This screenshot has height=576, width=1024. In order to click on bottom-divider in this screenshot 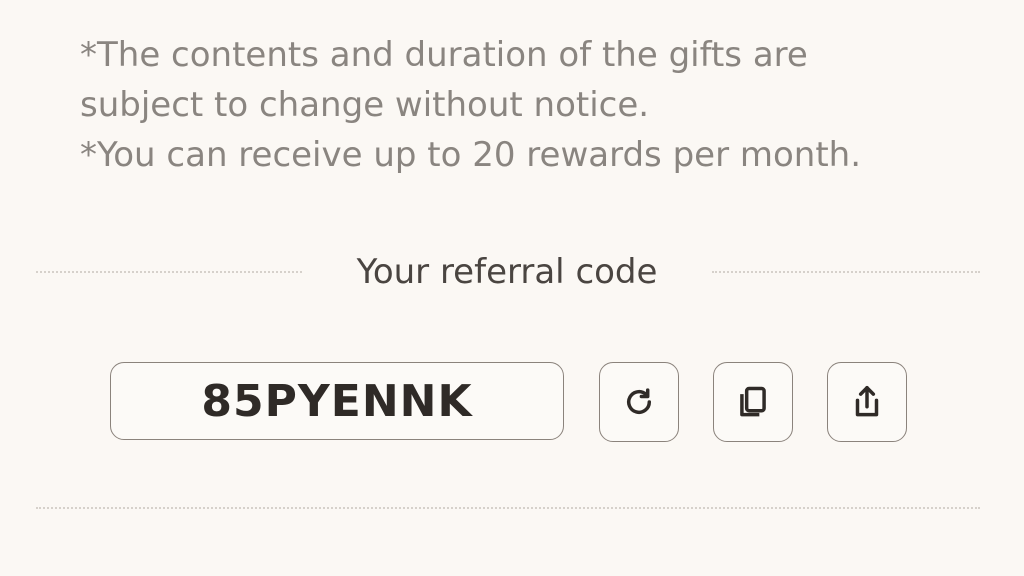, I will do `click(508, 508)`.